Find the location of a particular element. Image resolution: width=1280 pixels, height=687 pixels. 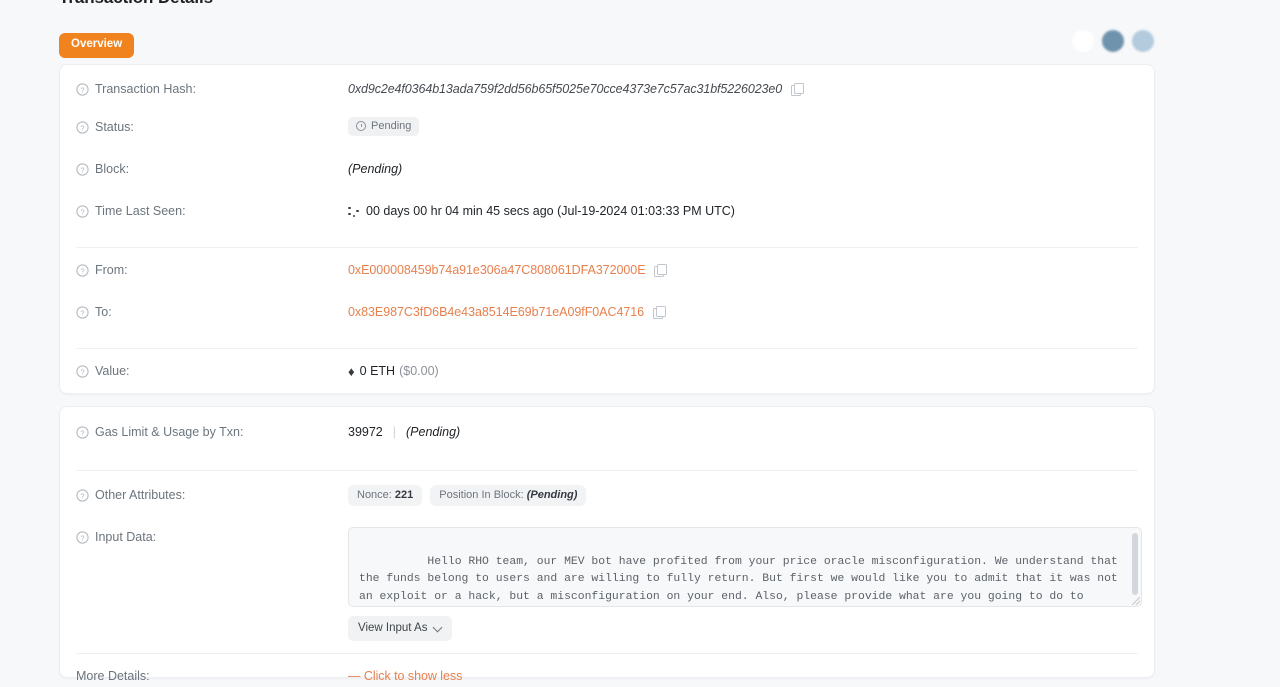

gas-limit-value: 39972 is located at coordinates (365, 432).